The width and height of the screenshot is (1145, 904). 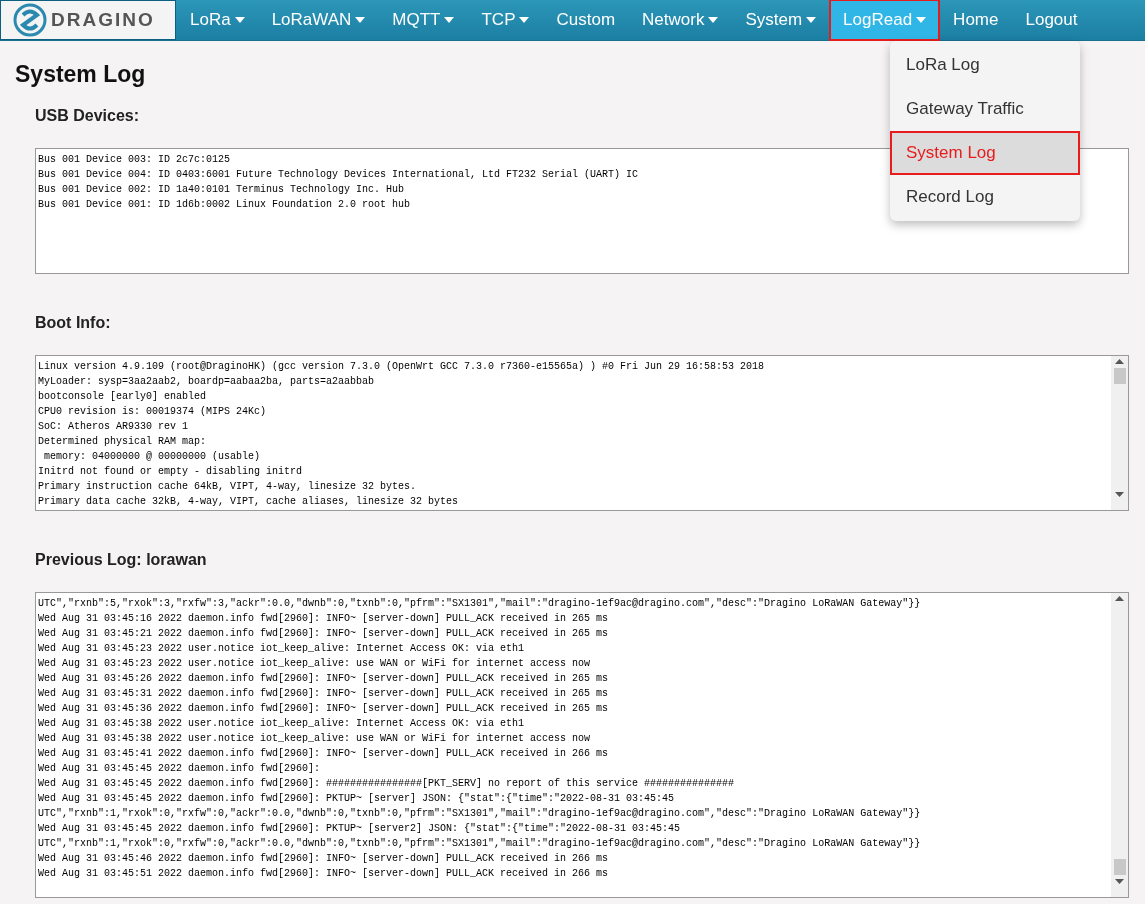 What do you see at coordinates (323, 873) in the screenshot?
I see `log-line: Wed Aug 31 03:45:51 2022 daemon.info fwd[2960]: INFO~ [server-down] PULL_ACK received in 266 ms` at bounding box center [323, 873].